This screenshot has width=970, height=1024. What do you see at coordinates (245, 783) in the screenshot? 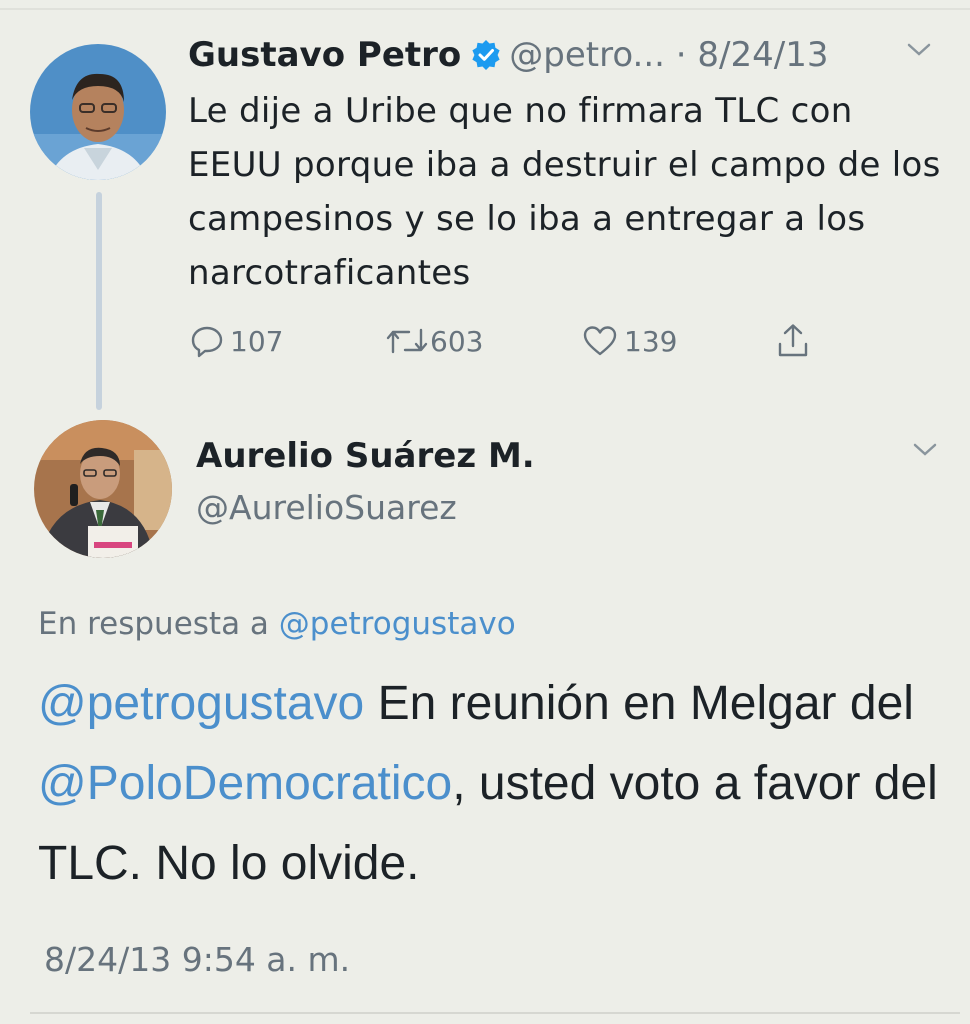
I see `mention-link-polodemocratico: @PoloDemocratico` at bounding box center [245, 783].